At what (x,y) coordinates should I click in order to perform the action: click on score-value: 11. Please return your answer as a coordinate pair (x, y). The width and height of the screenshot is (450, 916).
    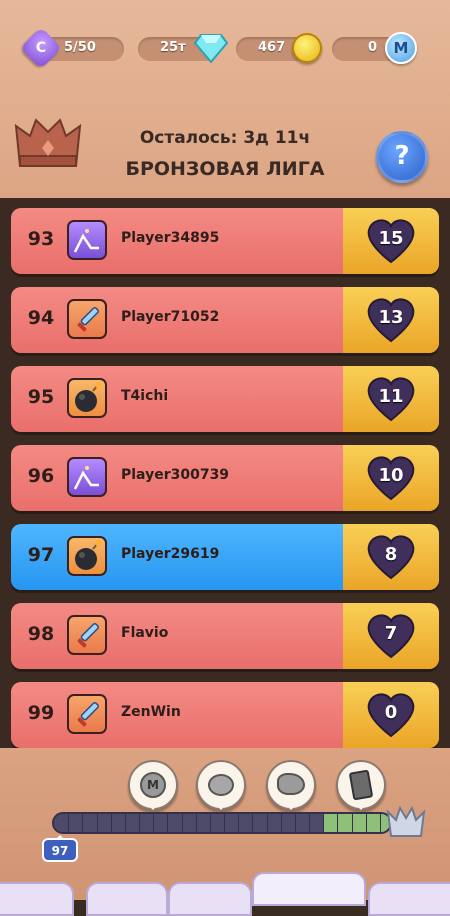
    Looking at the image, I should click on (391, 396).